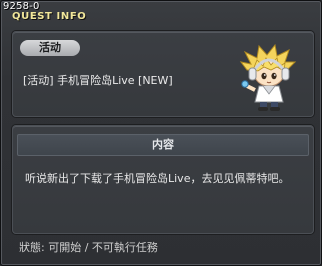 This screenshot has width=322, height=266. I want to click on npc-portrait, so click(268, 77).